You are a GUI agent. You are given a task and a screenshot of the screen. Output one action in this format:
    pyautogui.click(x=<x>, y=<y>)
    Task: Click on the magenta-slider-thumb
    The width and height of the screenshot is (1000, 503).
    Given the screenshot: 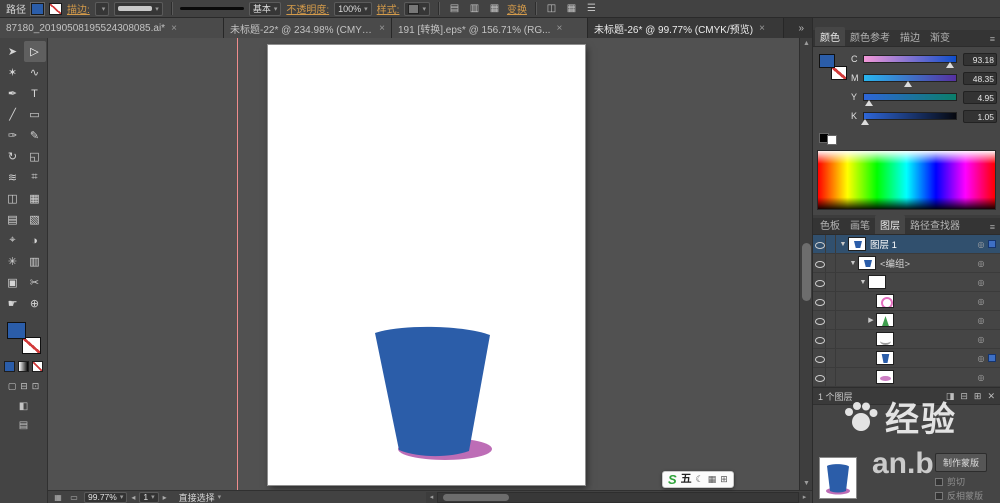 What is the action you would take?
    pyautogui.click(x=908, y=84)
    